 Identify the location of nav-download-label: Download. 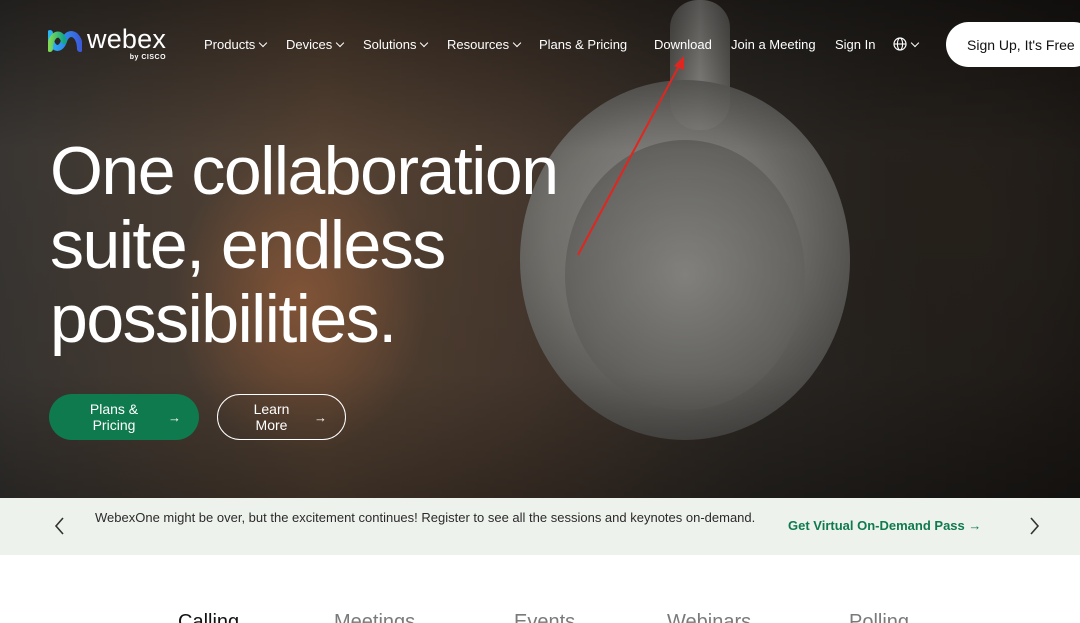
(683, 44).